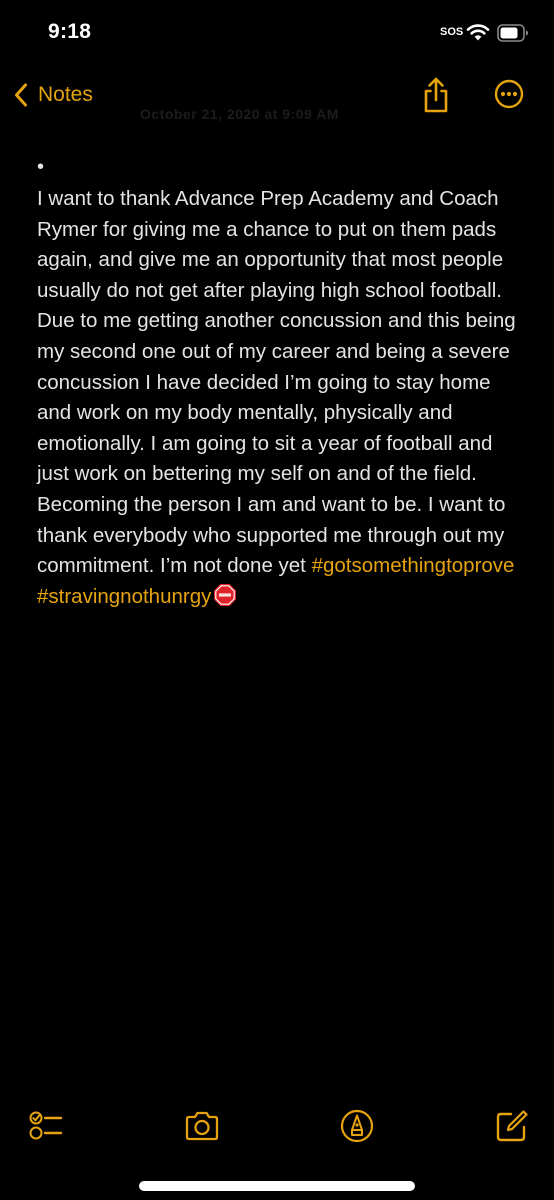 The image size is (554, 1200). What do you see at coordinates (277, 1186) in the screenshot?
I see `home-indicator` at bounding box center [277, 1186].